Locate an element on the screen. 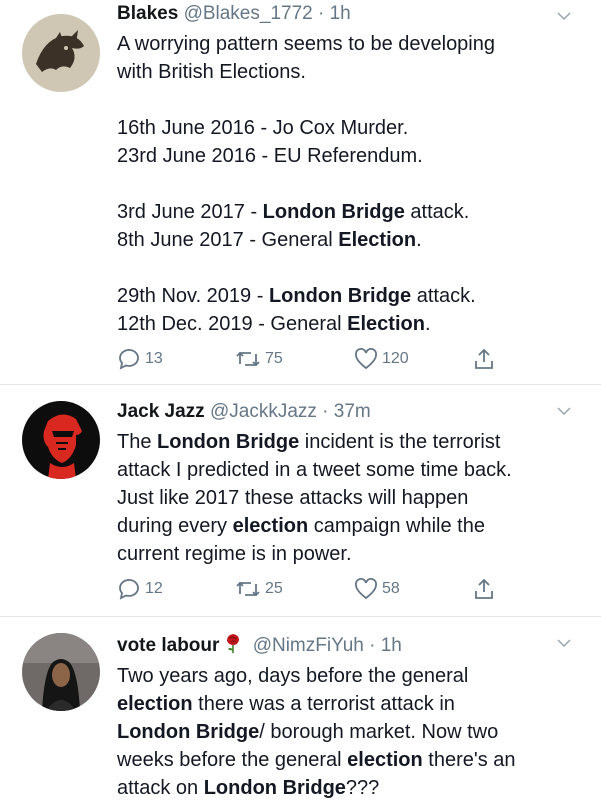  tweet-text-segment: campaign while the is located at coordinates (396, 526).